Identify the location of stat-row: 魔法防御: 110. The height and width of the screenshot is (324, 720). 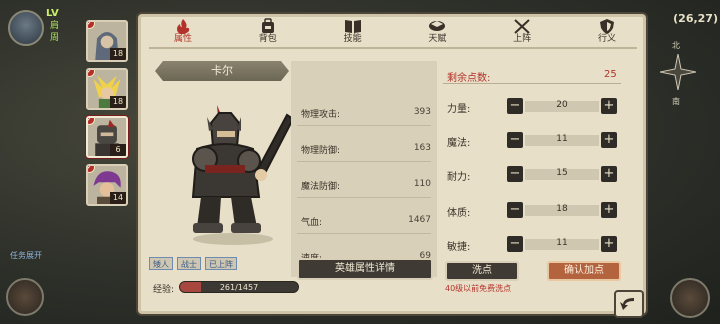
(364, 185).